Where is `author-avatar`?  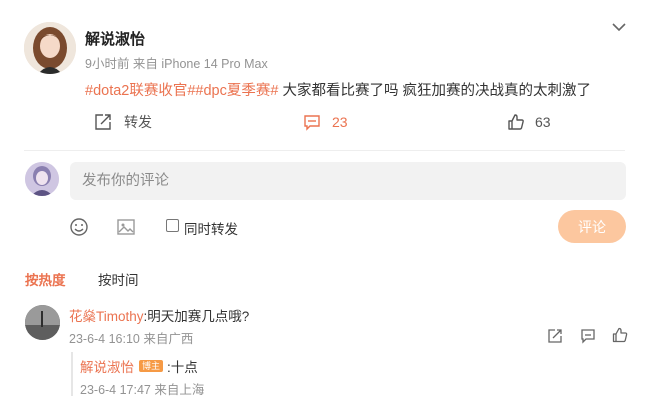 author-avatar is located at coordinates (50, 48).